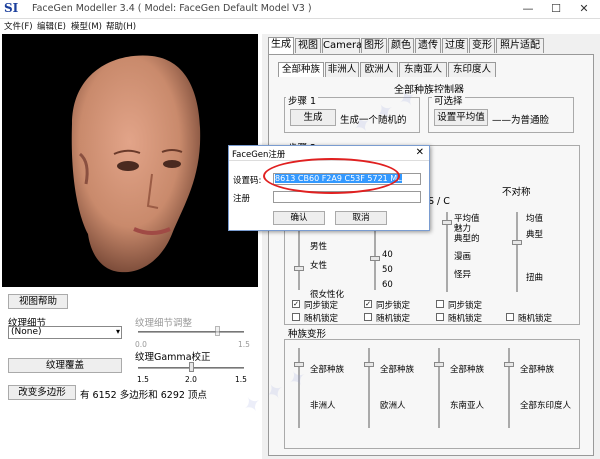 This screenshot has width=600, height=459. I want to click on random-lock-label-4: 随机锁定, so click(535, 319).